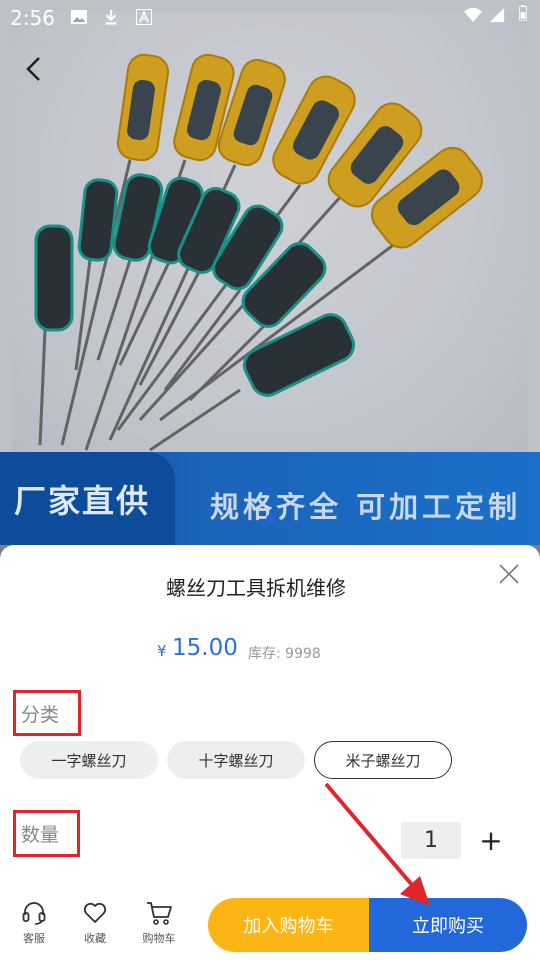 The height and width of the screenshot is (960, 540). What do you see at coordinates (46, 833) in the screenshot?
I see `highlight-box-quantity` at bounding box center [46, 833].